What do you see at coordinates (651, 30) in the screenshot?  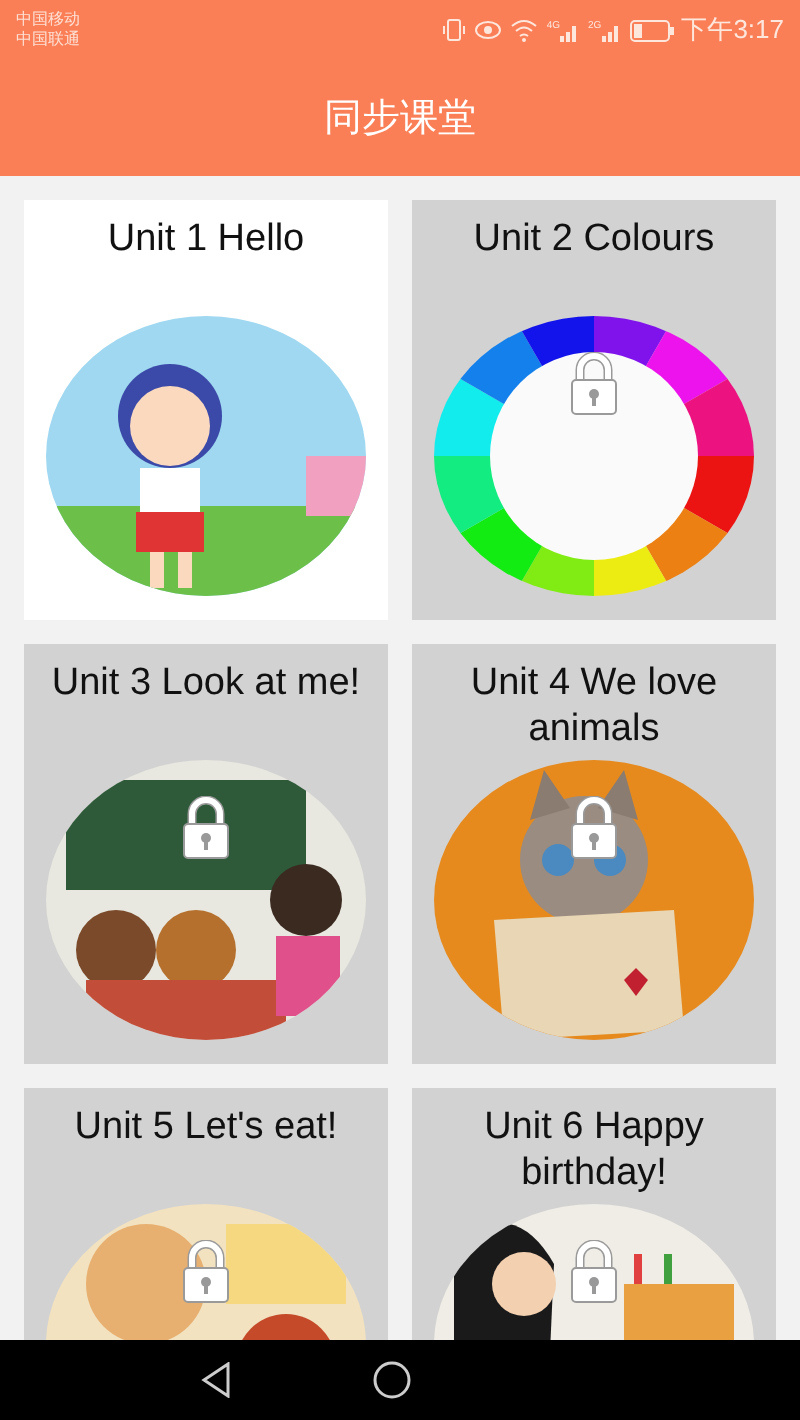 I see `battery-icon` at bounding box center [651, 30].